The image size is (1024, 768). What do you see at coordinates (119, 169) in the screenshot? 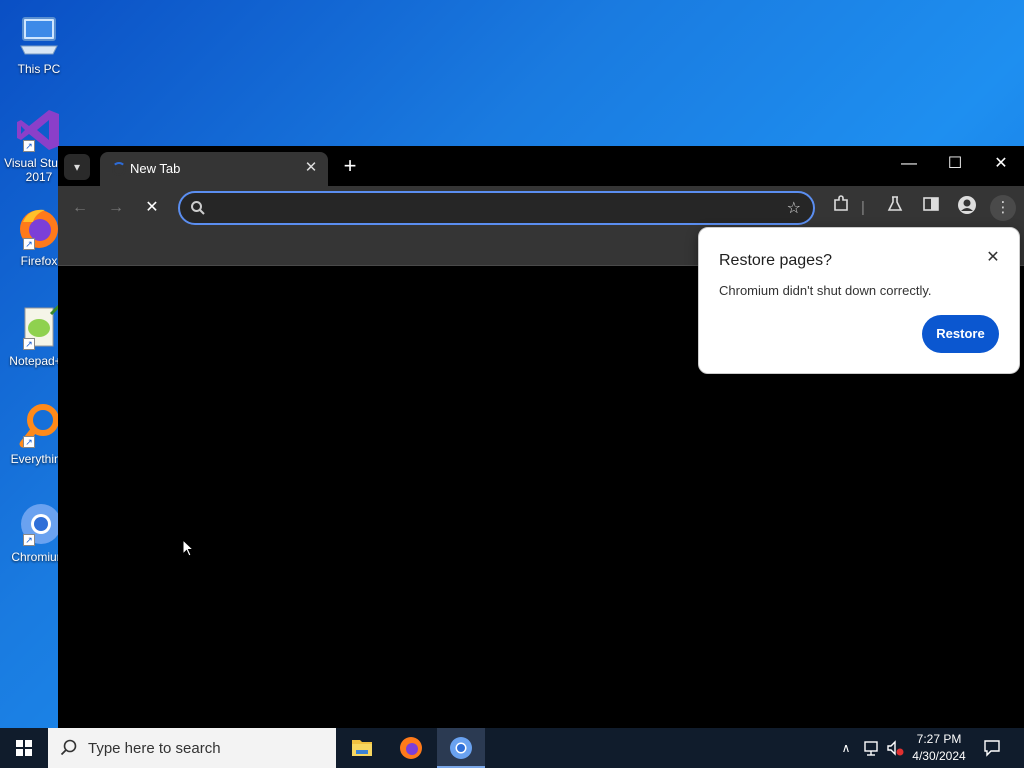
I see `loading-spinner-icon` at bounding box center [119, 169].